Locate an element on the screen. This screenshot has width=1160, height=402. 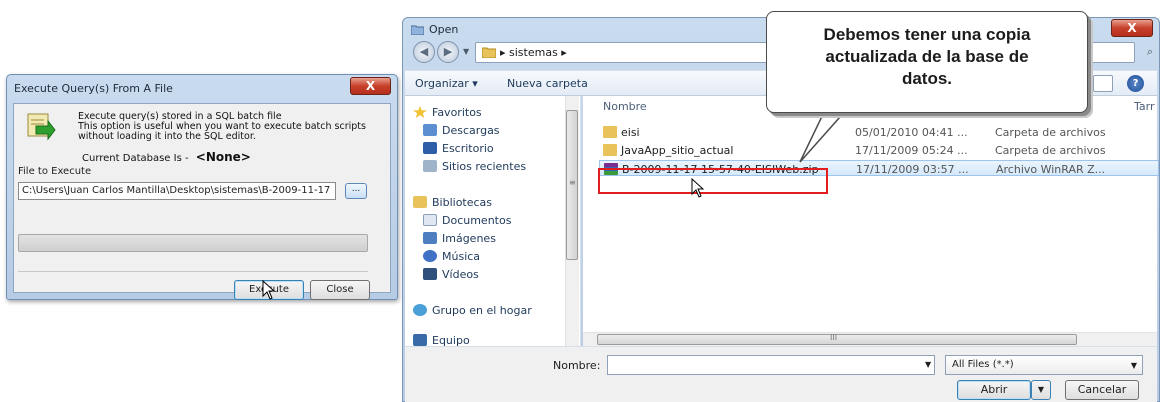
nav-item-imagenes: Imágenes is located at coordinates (459, 238).